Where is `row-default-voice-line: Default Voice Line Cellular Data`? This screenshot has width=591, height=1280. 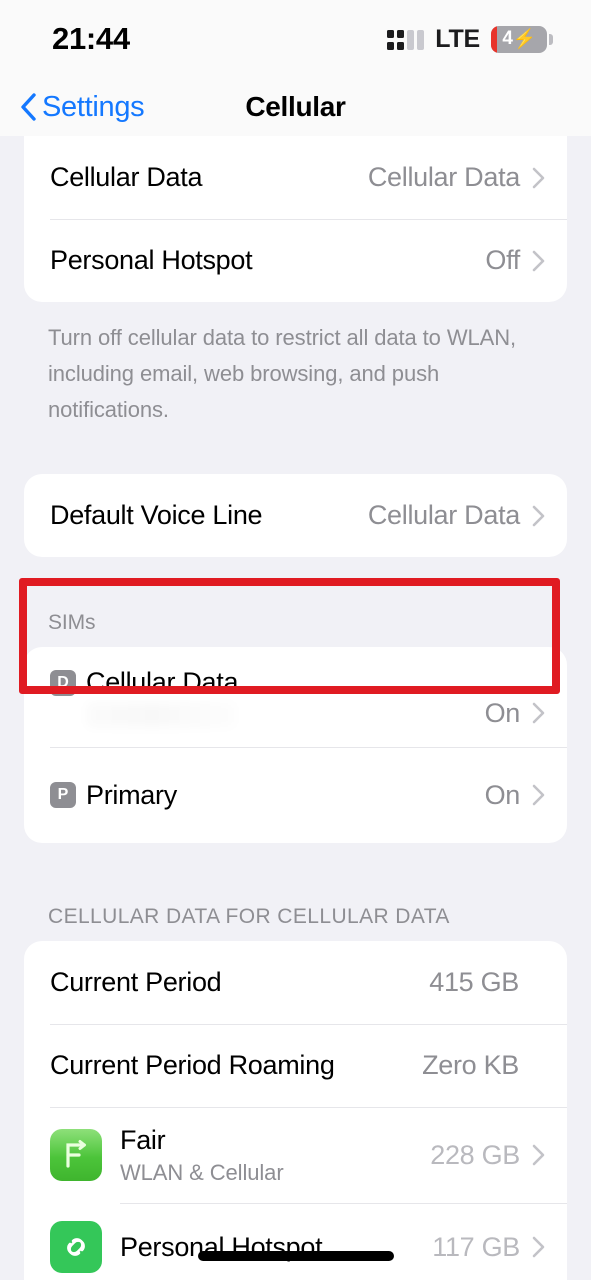
row-default-voice-line: Default Voice Line Cellular Data is located at coordinates (295, 515).